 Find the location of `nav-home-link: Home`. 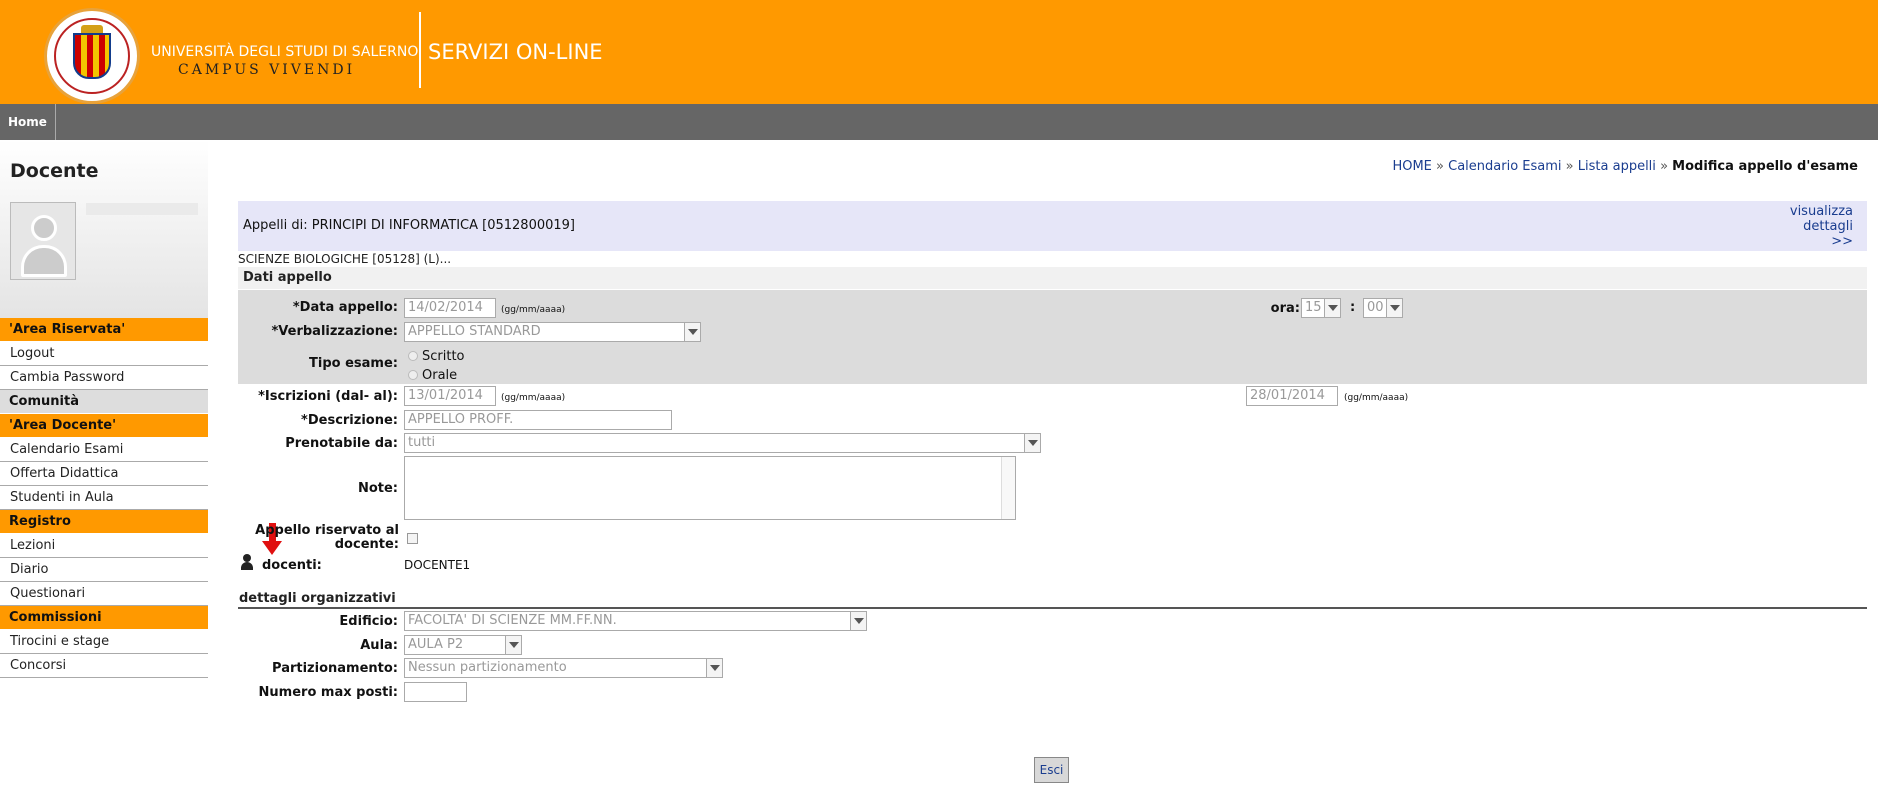

nav-home-link: Home is located at coordinates (28, 122).